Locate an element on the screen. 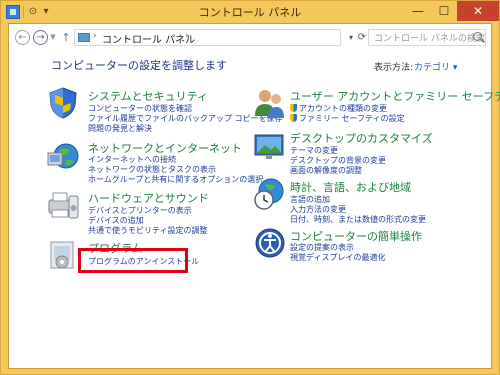 The height and width of the screenshot is (375, 500). title-bar: ⊙ ▾ コントロール パネル — ☐ ✕ is located at coordinates (250, 12).